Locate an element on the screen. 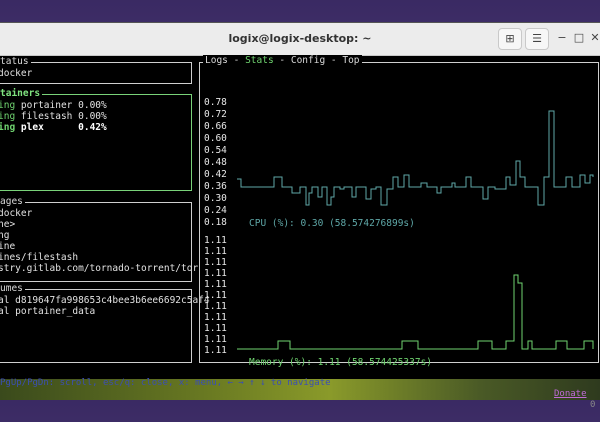 The image size is (600, 422). memory-series-line is located at coordinates (415, 312).